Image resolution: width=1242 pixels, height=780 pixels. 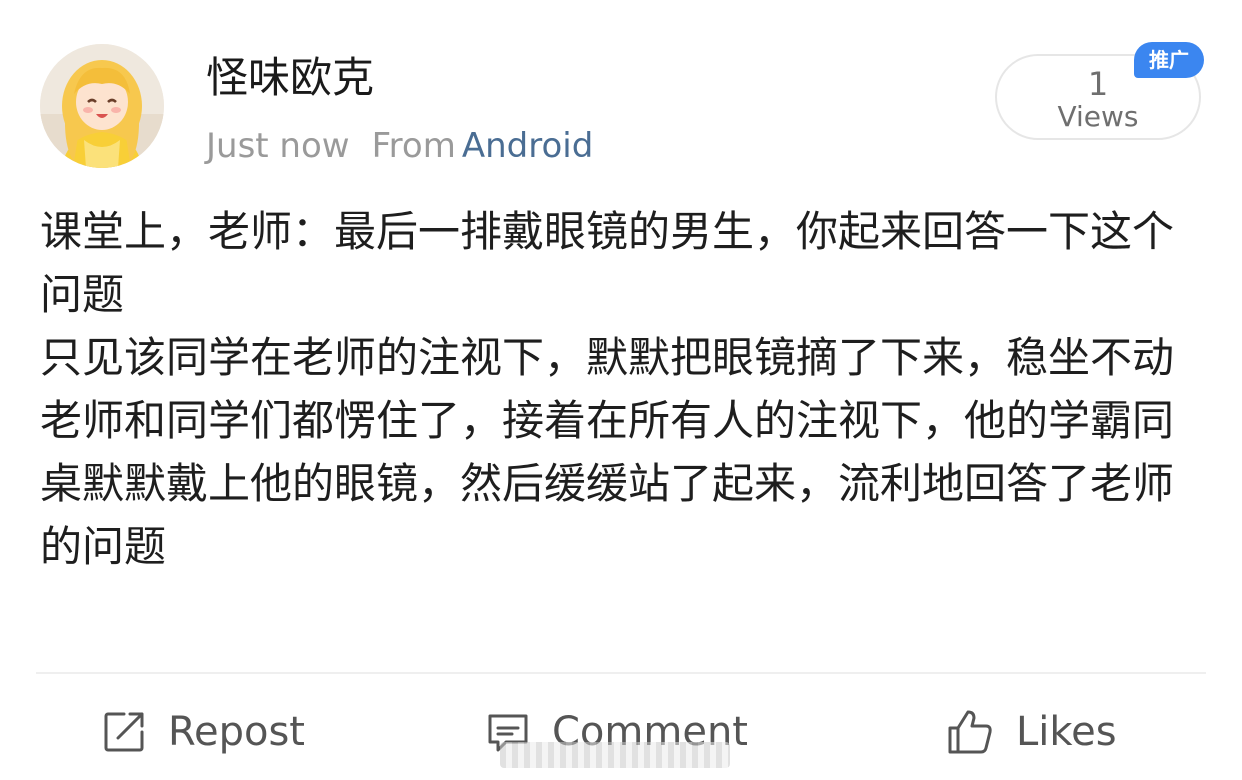 I want to click on views-label: Views, so click(x=1098, y=116).